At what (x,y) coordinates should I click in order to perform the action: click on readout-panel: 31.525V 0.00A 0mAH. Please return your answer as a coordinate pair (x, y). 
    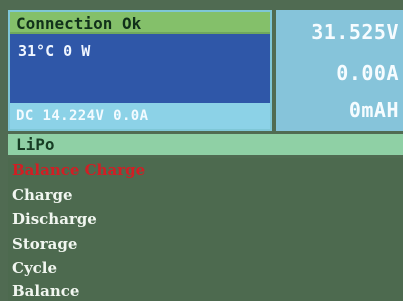
    Looking at the image, I should click on (339, 70).